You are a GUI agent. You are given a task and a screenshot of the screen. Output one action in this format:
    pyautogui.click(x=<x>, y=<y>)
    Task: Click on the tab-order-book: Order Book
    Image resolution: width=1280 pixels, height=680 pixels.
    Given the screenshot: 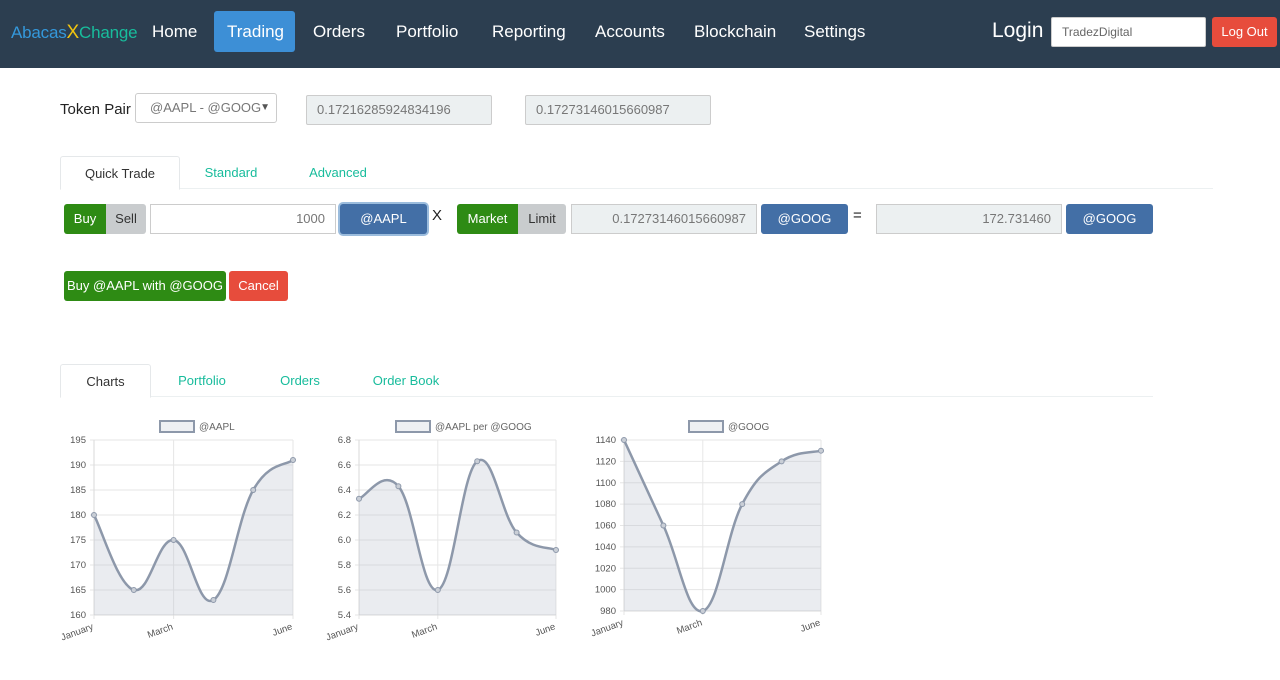 What is the action you would take?
    pyautogui.click(x=406, y=381)
    